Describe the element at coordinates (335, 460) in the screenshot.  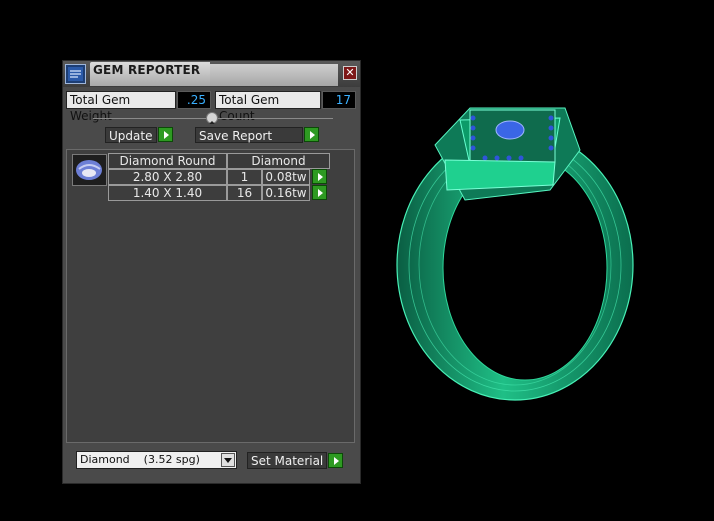
I see `set-material-go-button` at that location.